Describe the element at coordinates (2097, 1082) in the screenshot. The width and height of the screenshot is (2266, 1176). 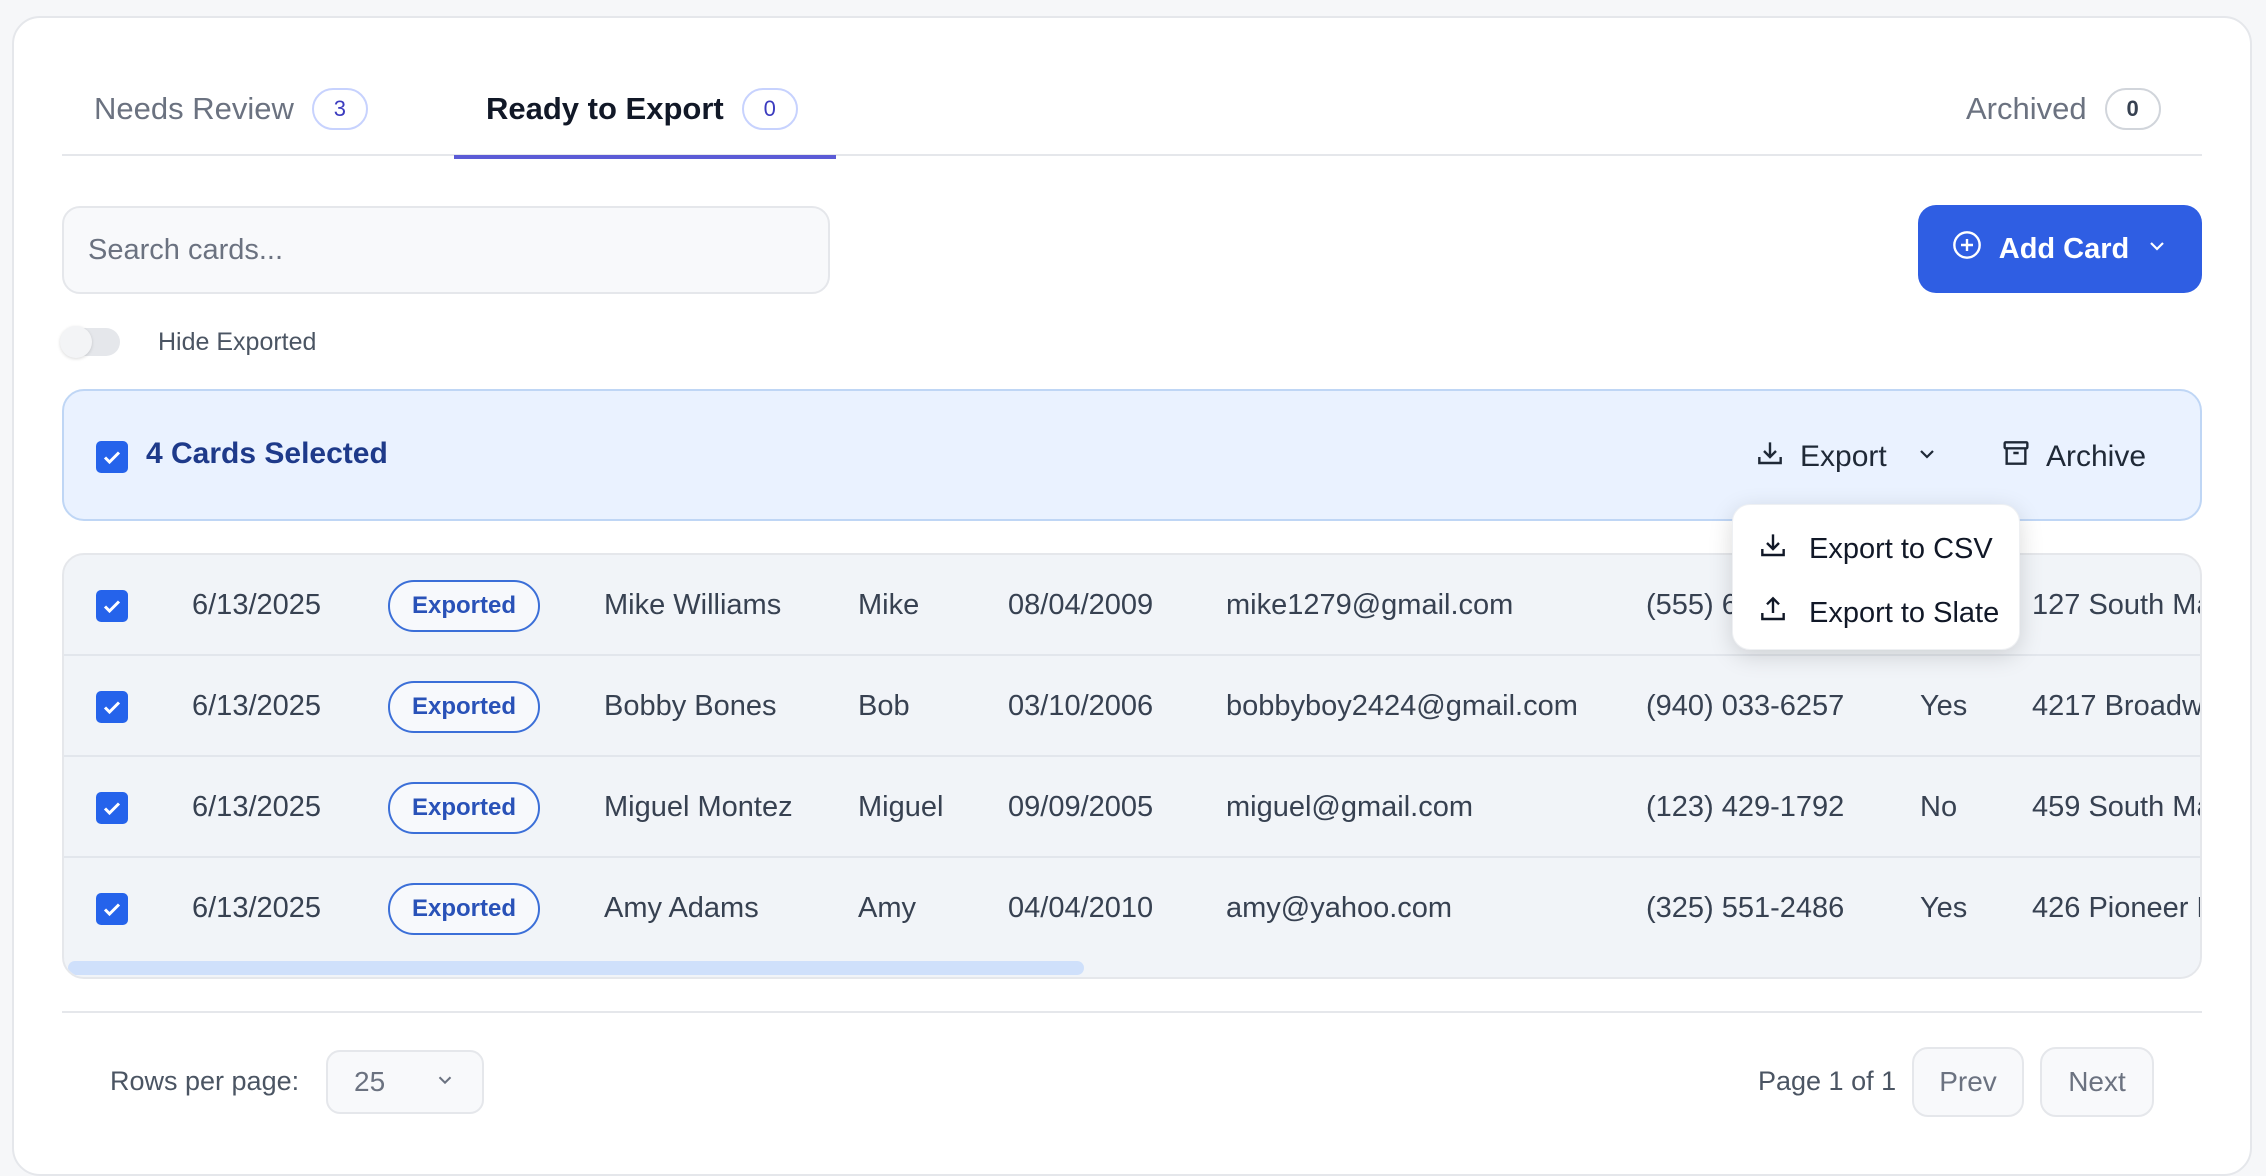
I see `next-page-button: Next` at that location.